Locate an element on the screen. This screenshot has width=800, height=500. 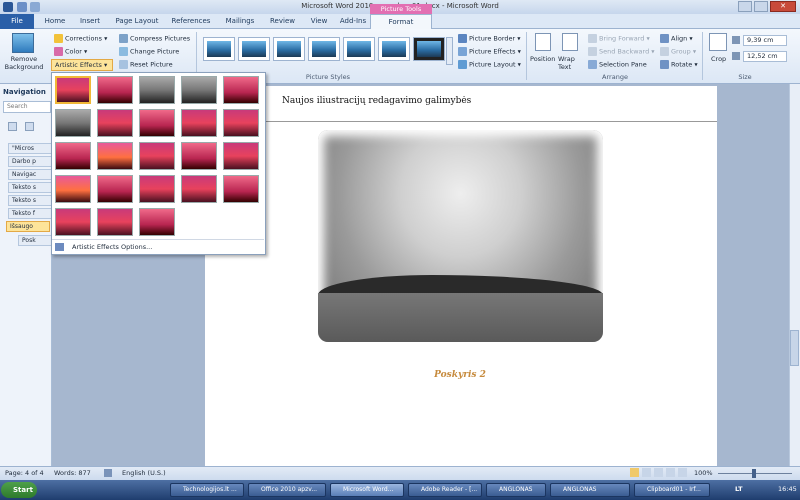
artistic-effects-button: Artistic Effects ▾ is located at coordinates (82, 65).